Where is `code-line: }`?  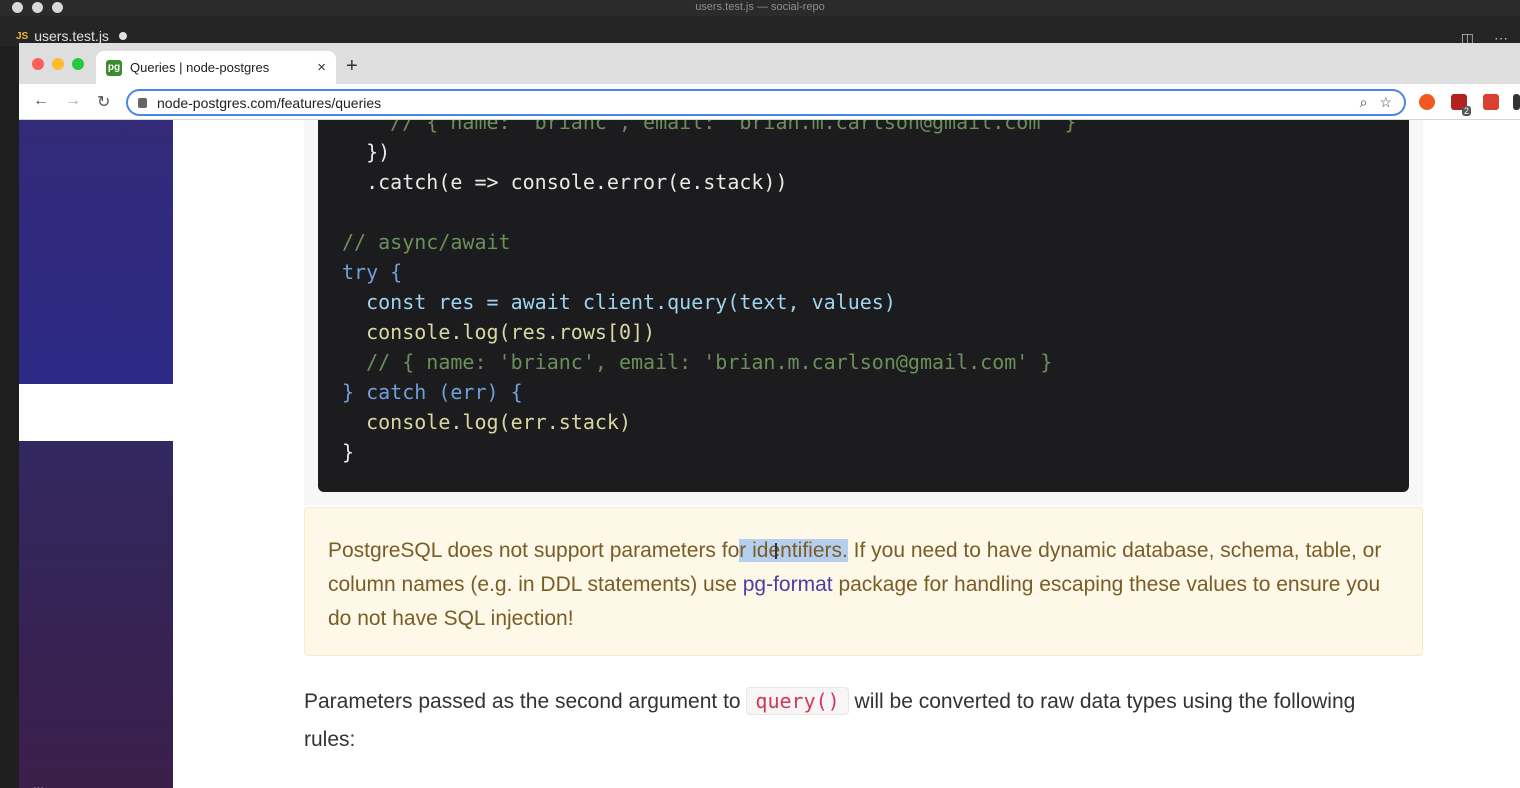
code-line: } is located at coordinates (348, 452).